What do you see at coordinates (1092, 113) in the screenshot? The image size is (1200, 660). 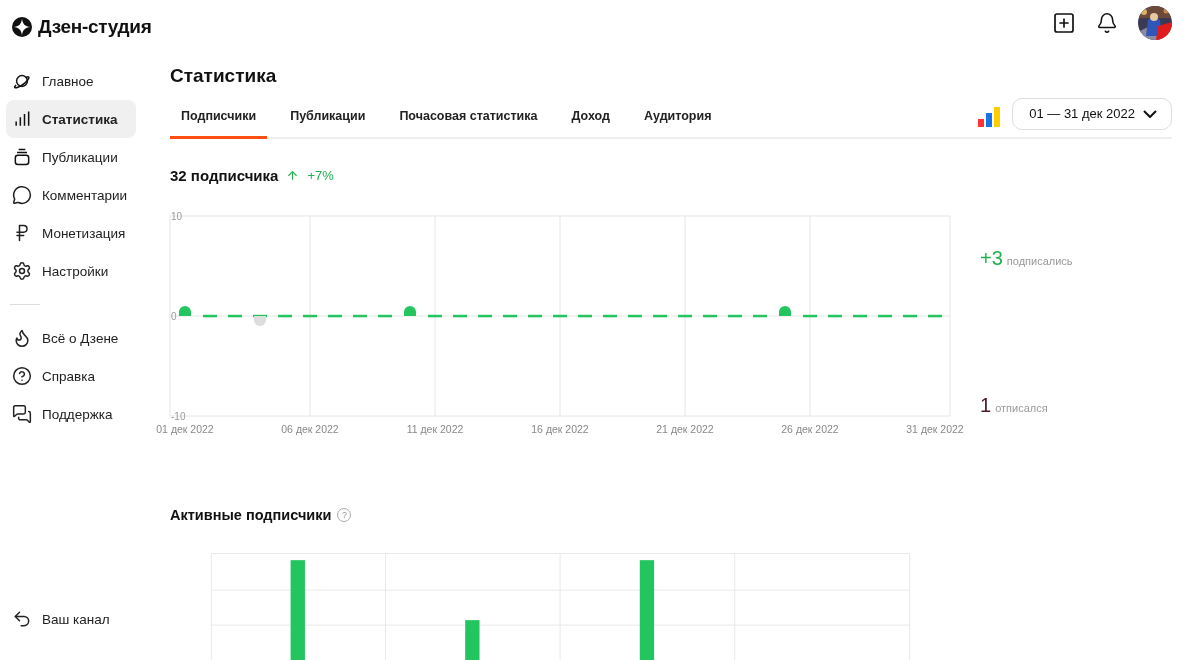 I see `date-range-picker: 01 — 31 дек 2022` at bounding box center [1092, 113].